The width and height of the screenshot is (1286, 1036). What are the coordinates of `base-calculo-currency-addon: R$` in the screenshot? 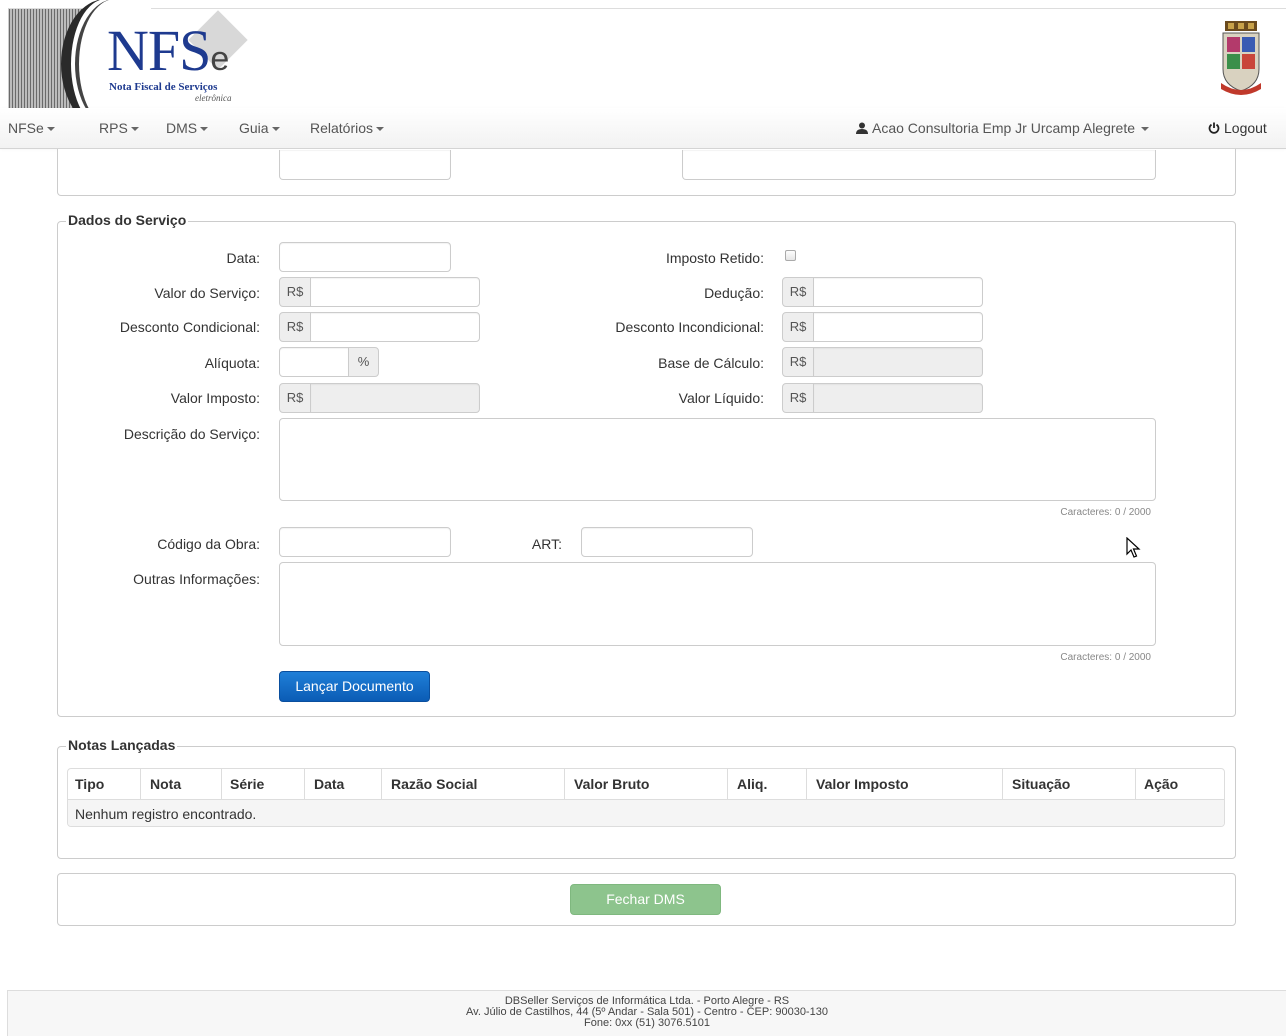 It's located at (798, 362).